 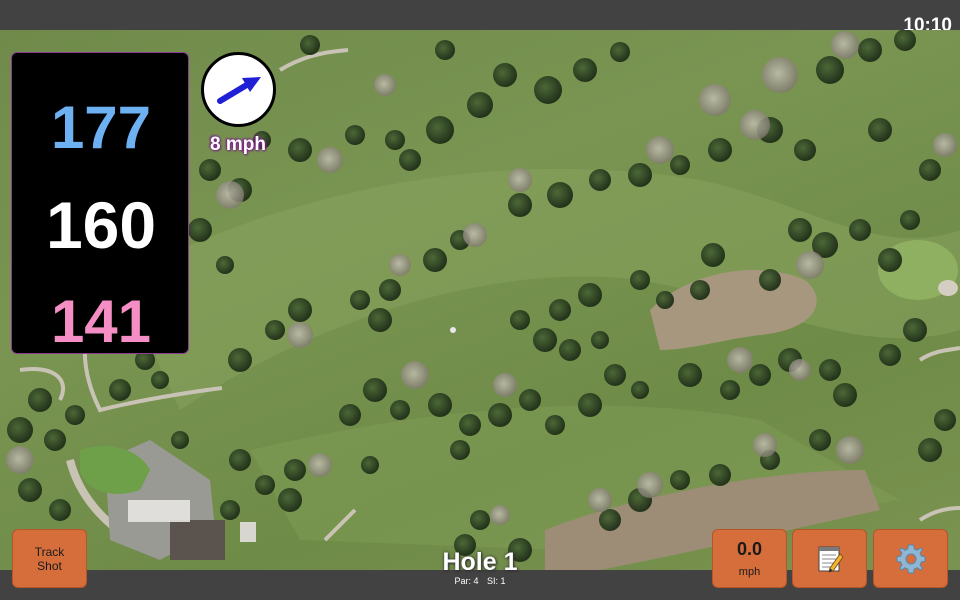 I want to click on notepad-icon, so click(x=831, y=559).